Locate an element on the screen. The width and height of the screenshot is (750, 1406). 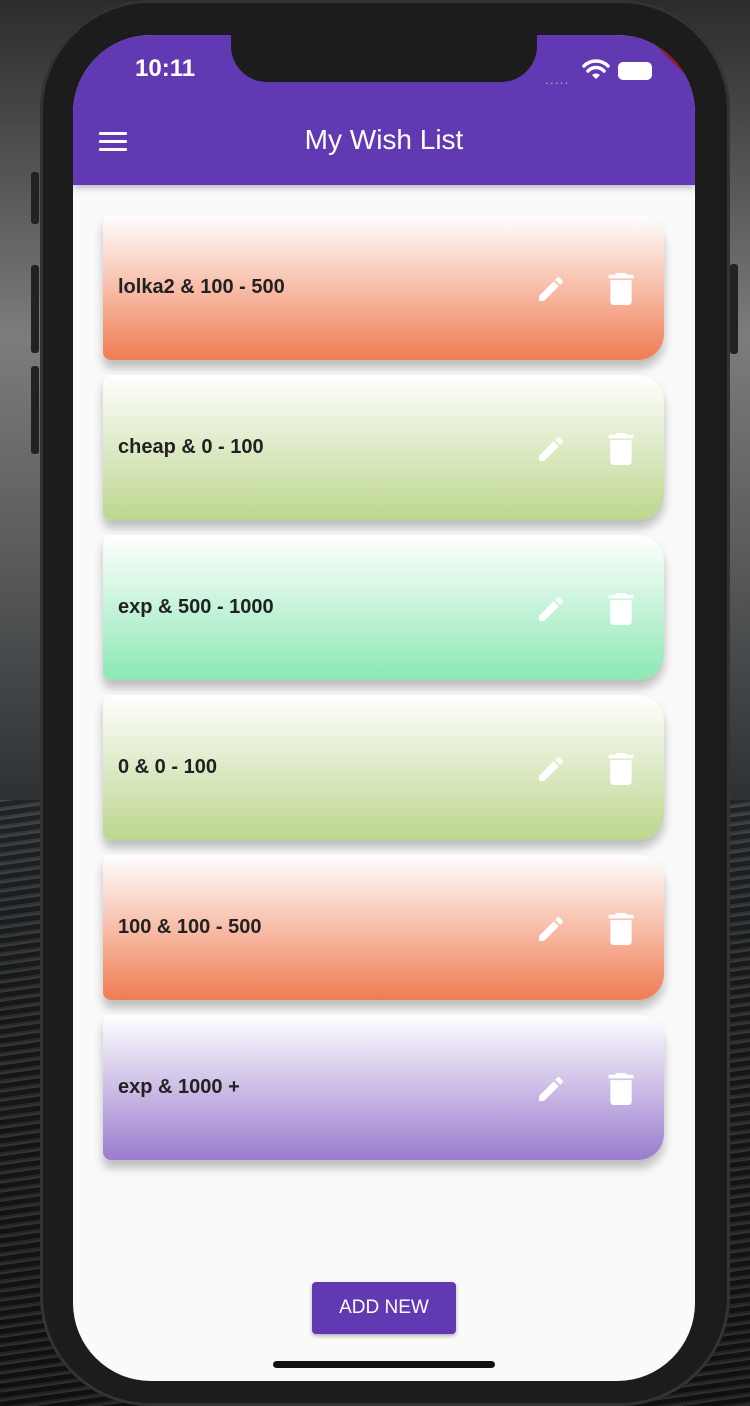
wish-item-card: 100 & 100 - 500 is located at coordinates (383, 927).